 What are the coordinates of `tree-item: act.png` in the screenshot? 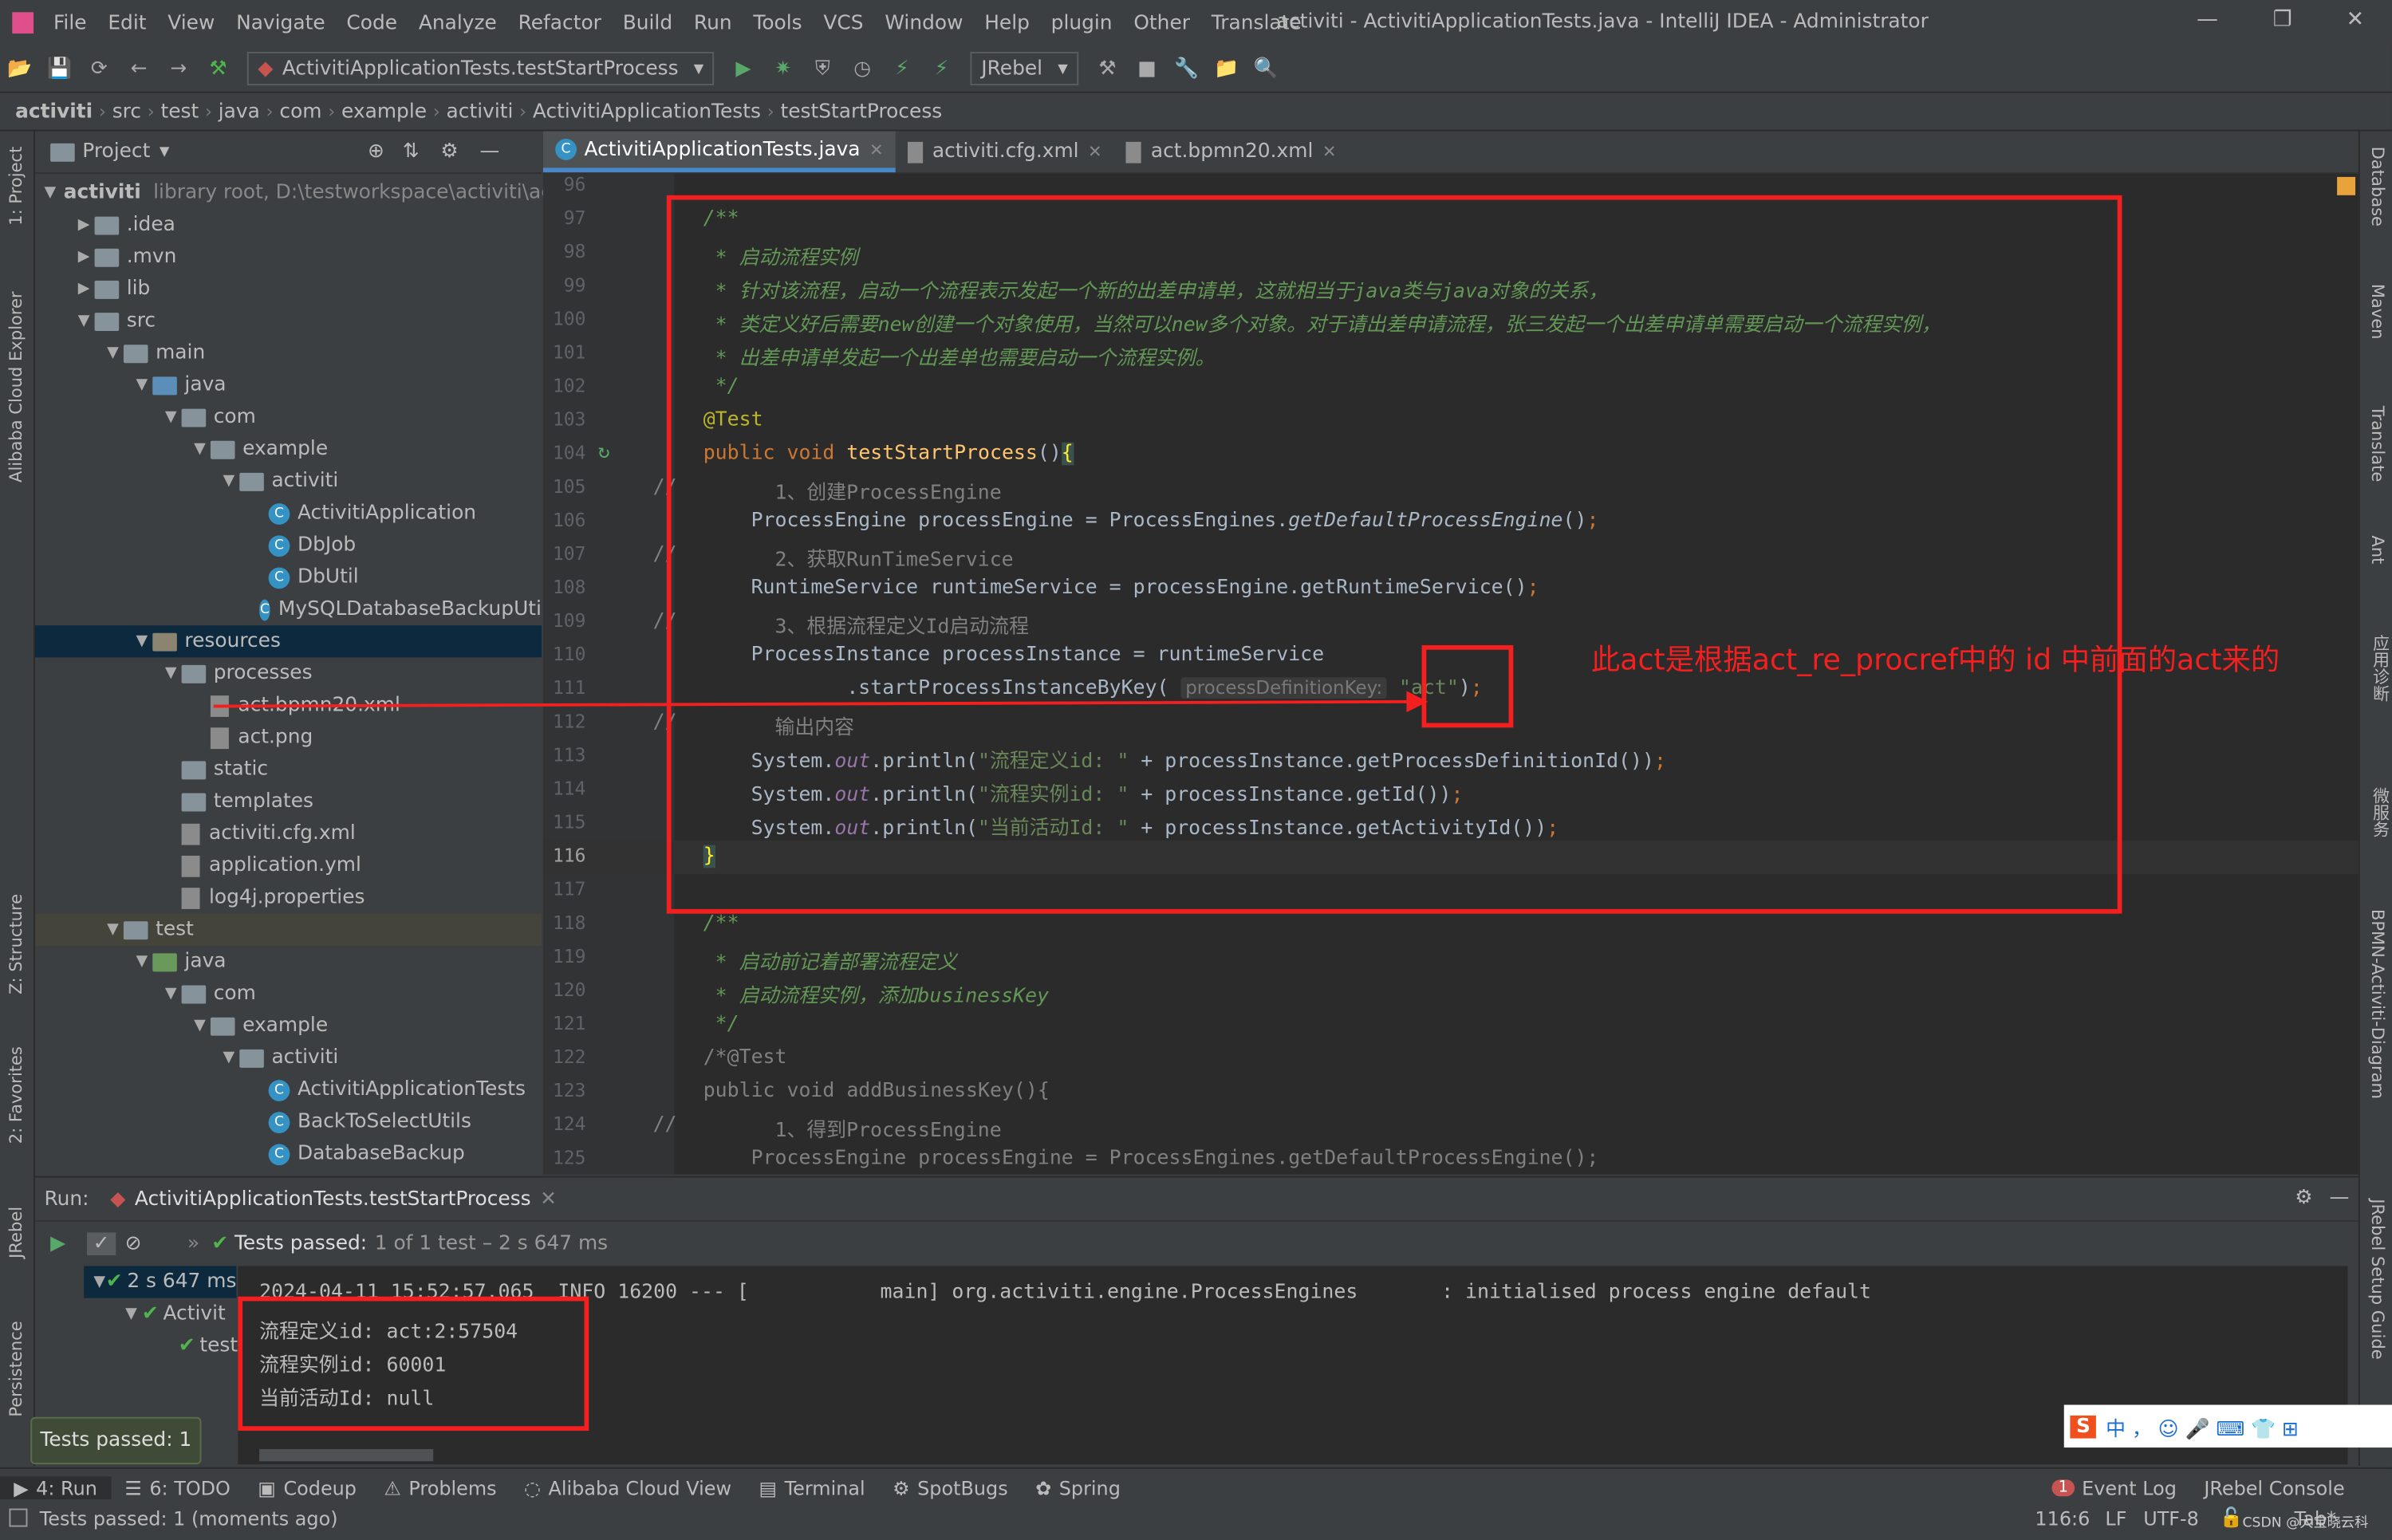 It's located at (288, 738).